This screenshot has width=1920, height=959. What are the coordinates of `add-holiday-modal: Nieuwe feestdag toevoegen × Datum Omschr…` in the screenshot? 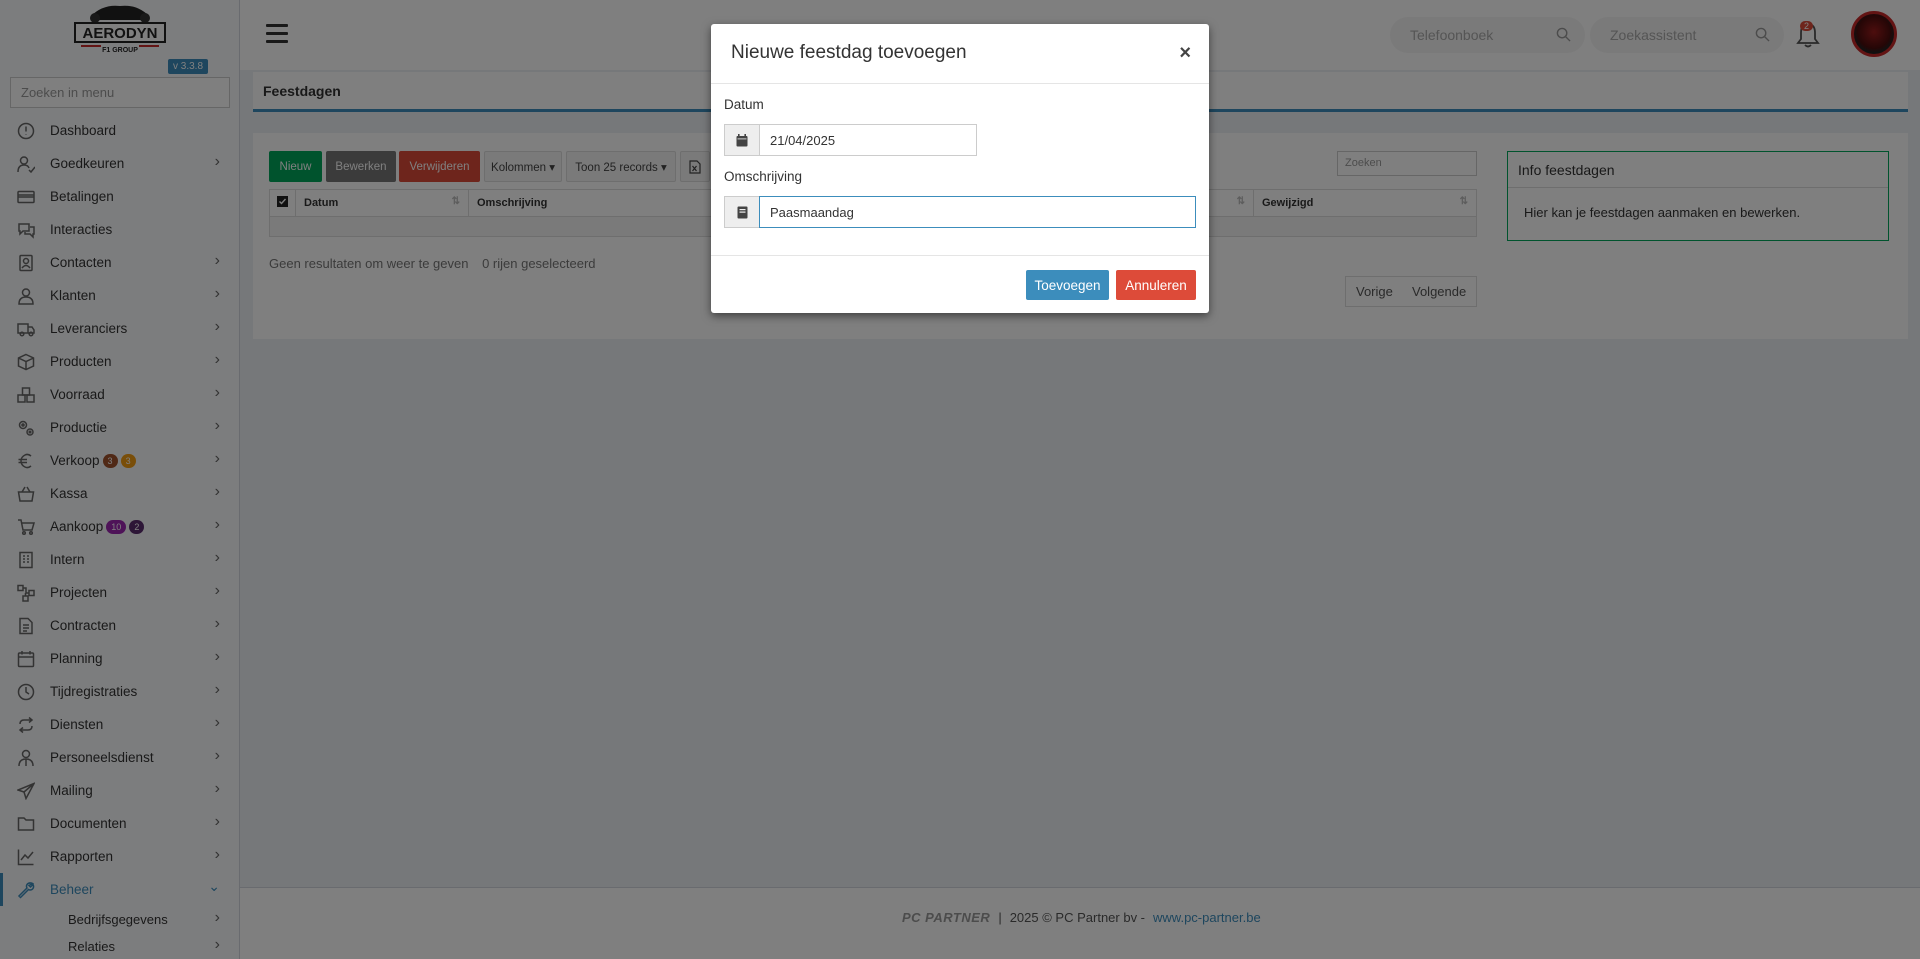 It's located at (960, 168).